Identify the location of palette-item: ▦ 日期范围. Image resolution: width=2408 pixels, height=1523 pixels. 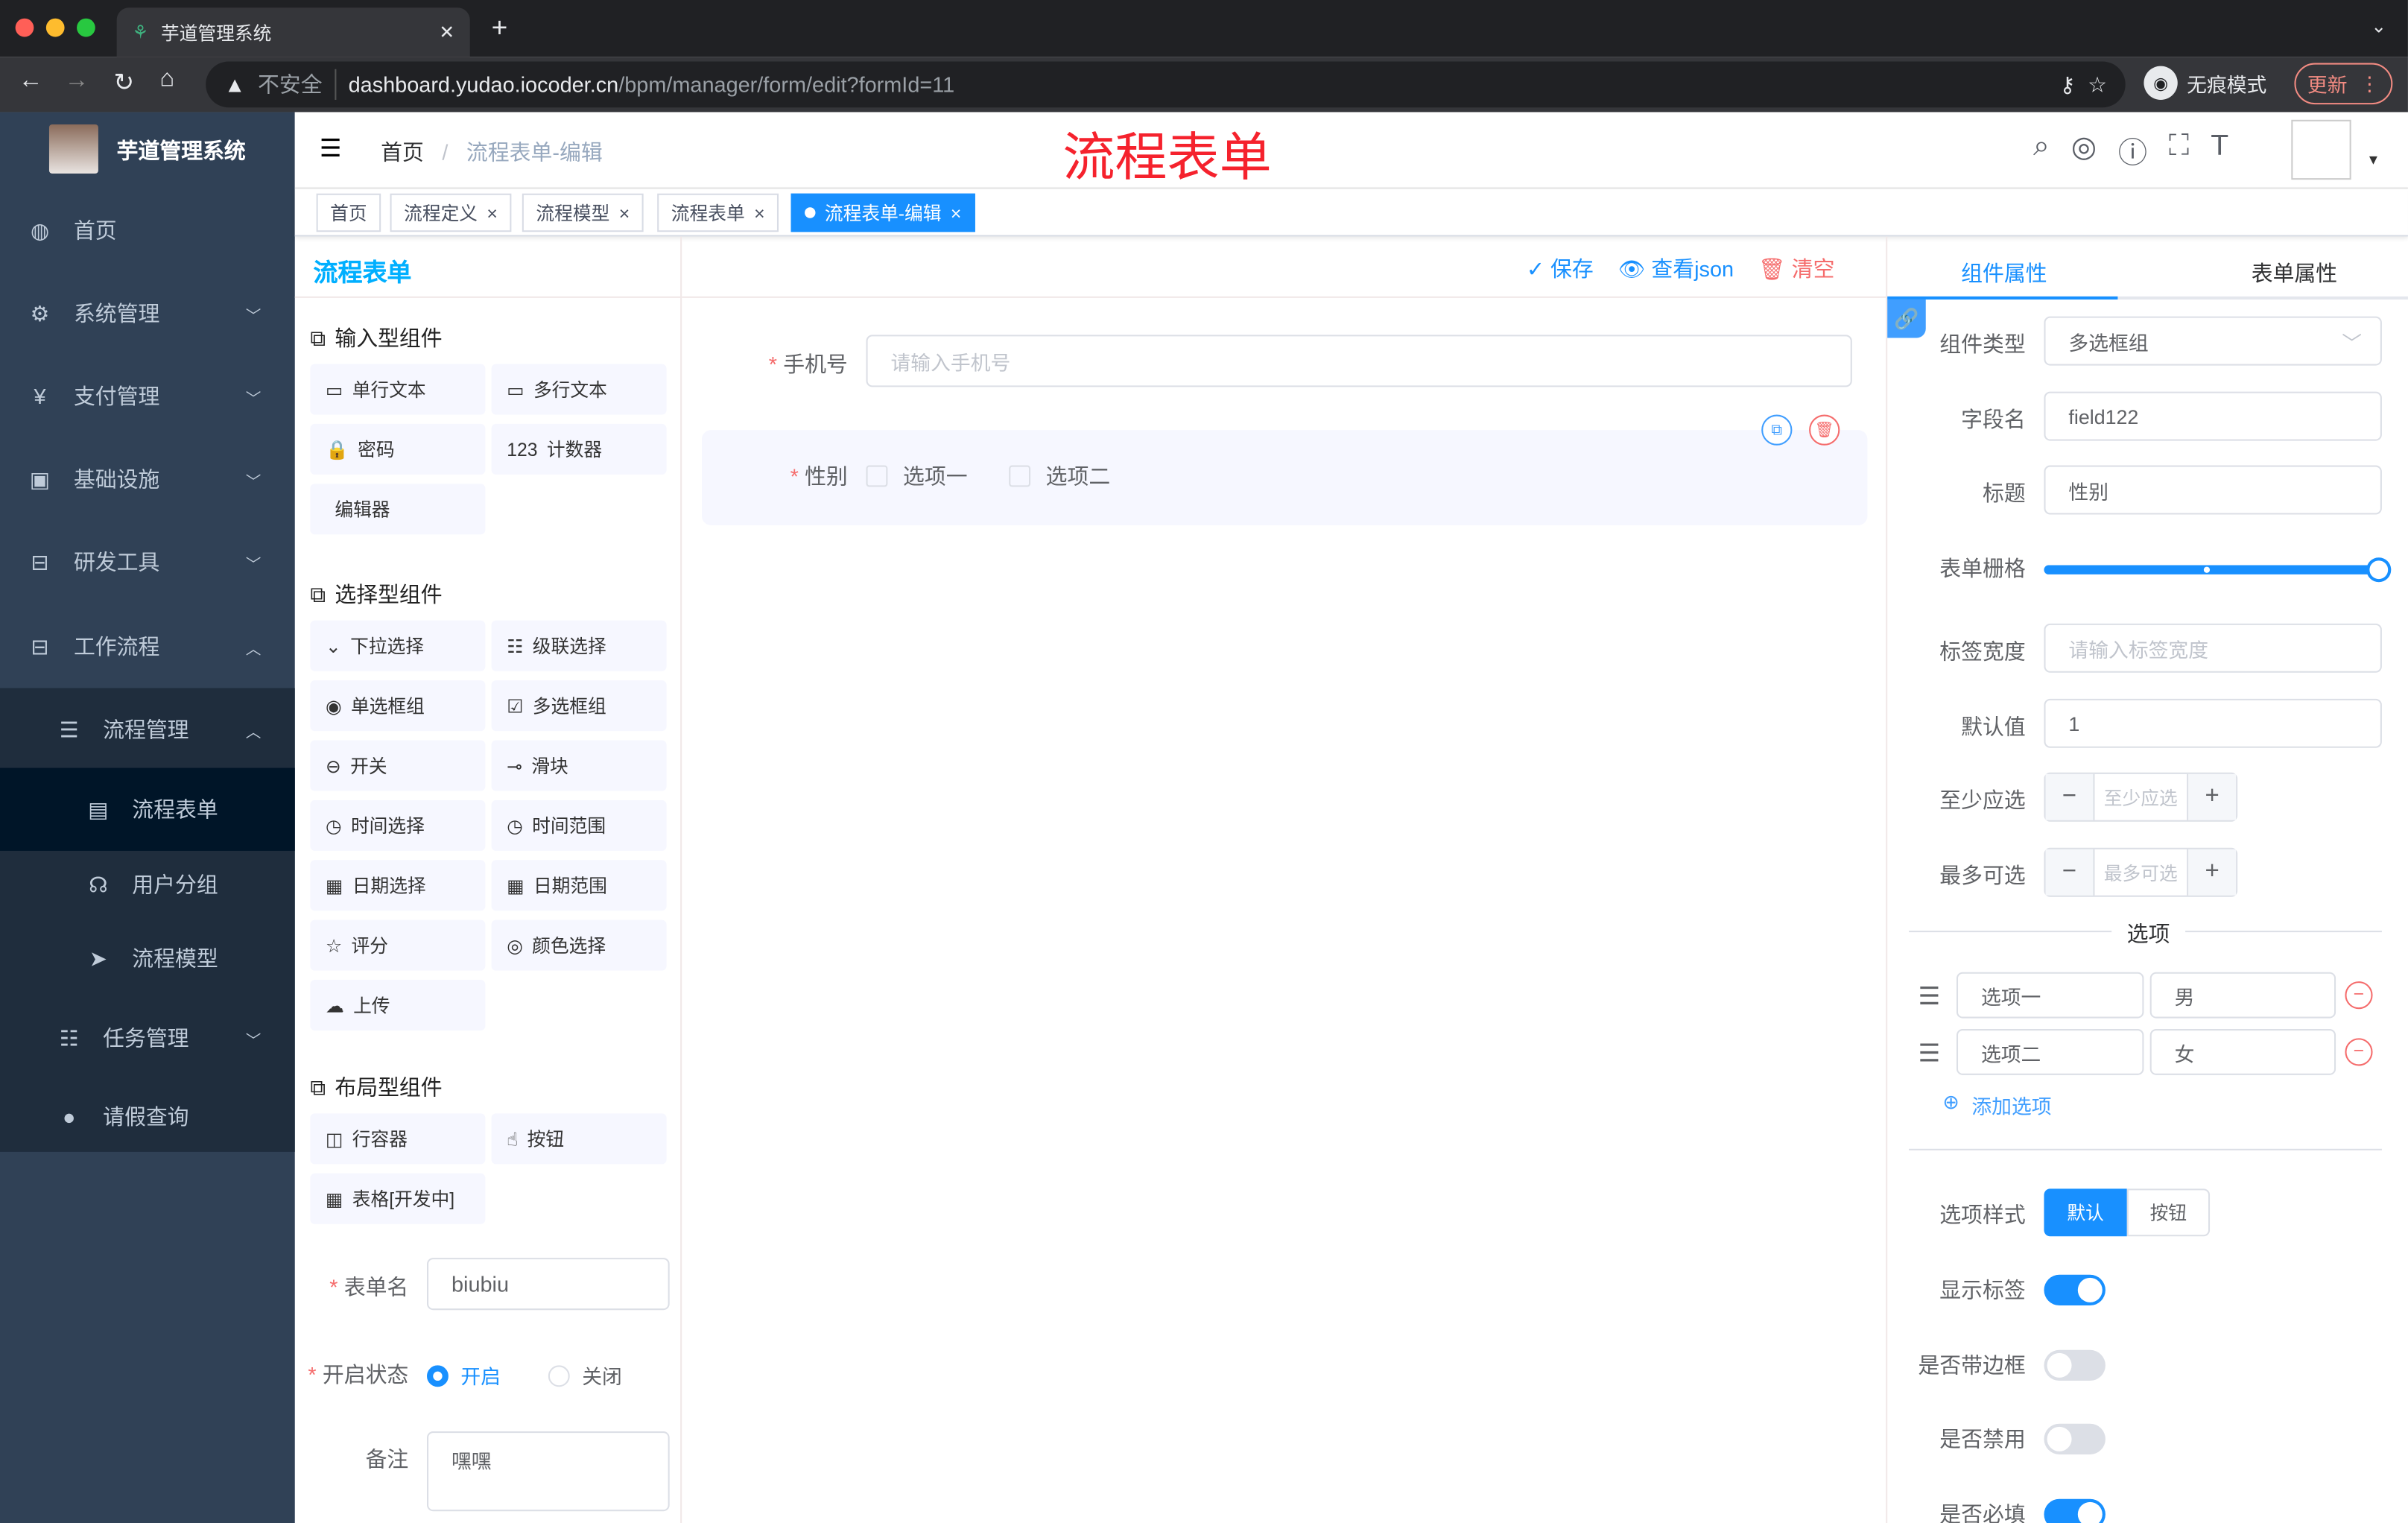
(579, 886).